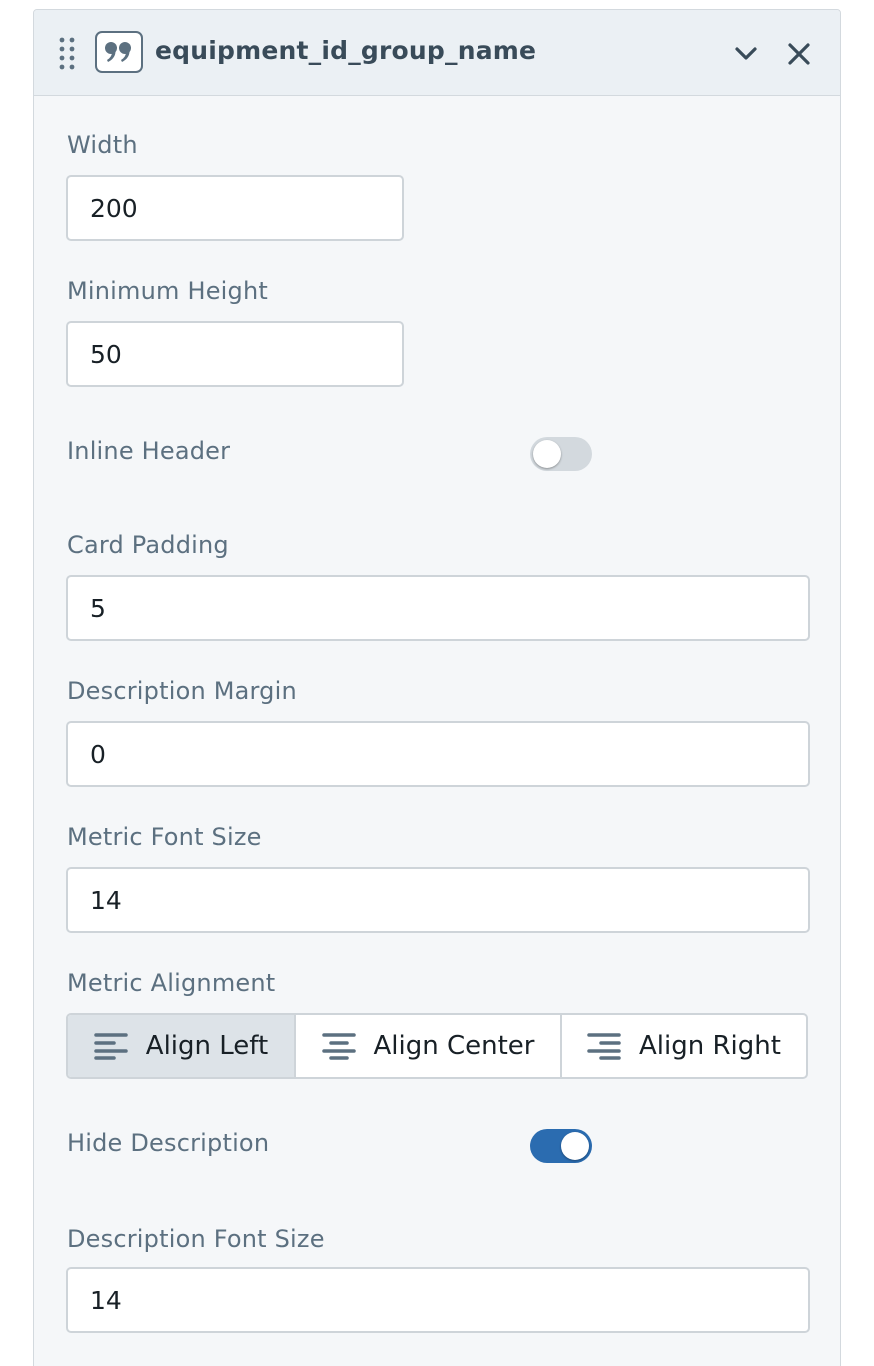 The image size is (874, 1366). I want to click on align-center-label: Align Center, so click(454, 1046).